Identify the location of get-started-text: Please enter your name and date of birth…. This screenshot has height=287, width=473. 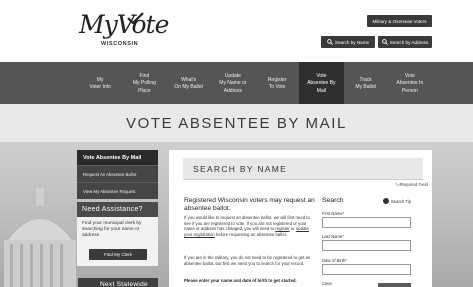
(240, 280).